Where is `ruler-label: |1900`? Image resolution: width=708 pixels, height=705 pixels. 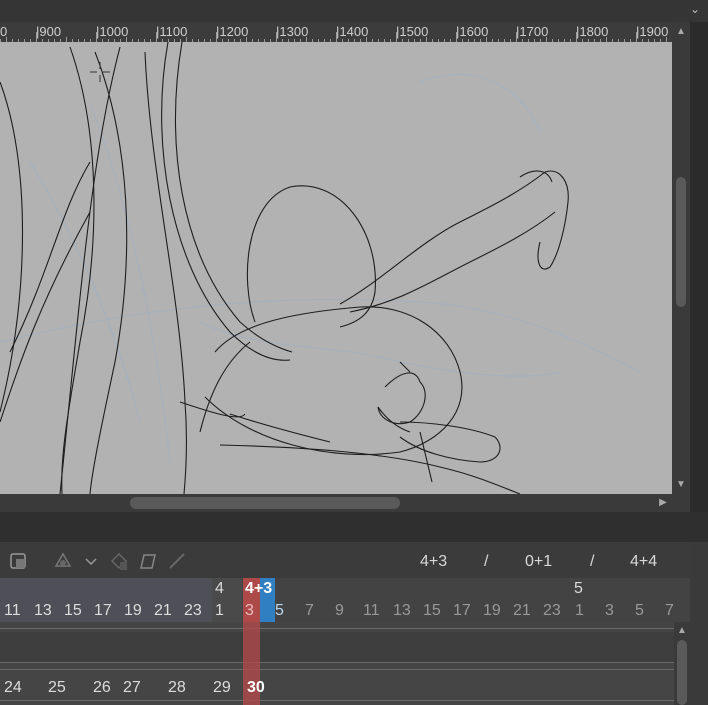 ruler-label: |1900 is located at coordinates (652, 31).